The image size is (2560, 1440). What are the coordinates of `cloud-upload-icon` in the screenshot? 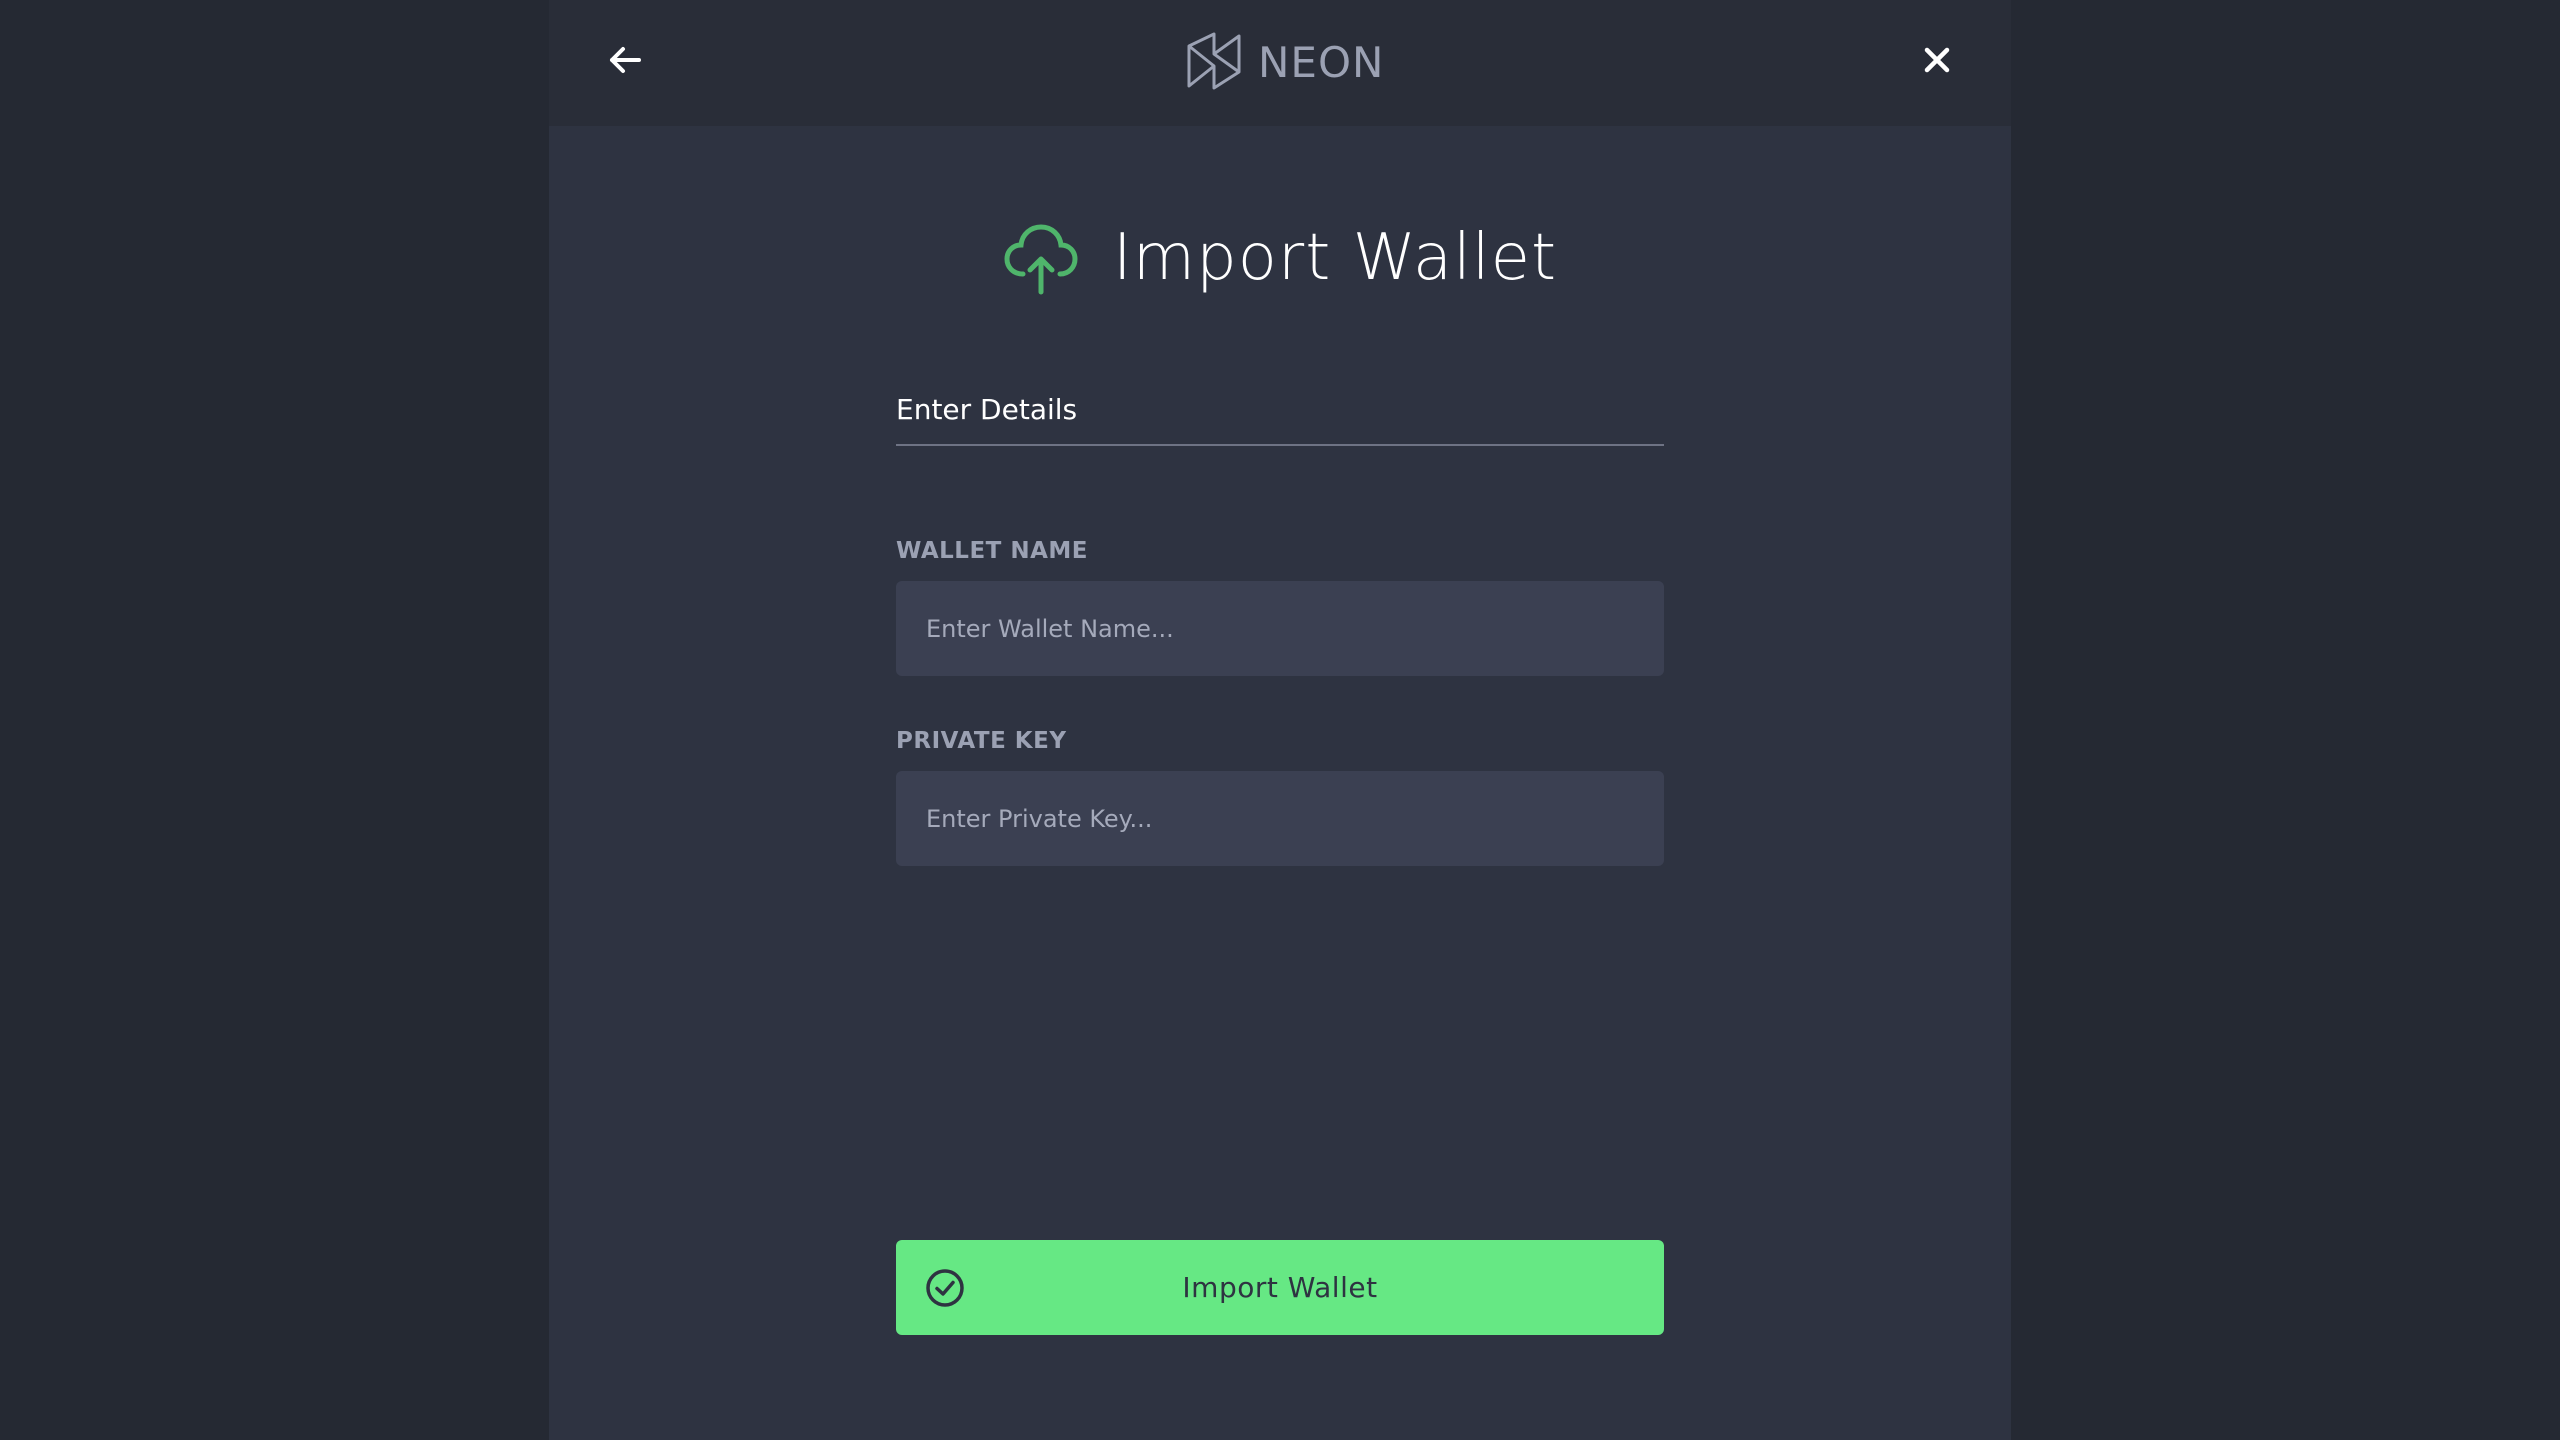 It's located at (1041, 259).